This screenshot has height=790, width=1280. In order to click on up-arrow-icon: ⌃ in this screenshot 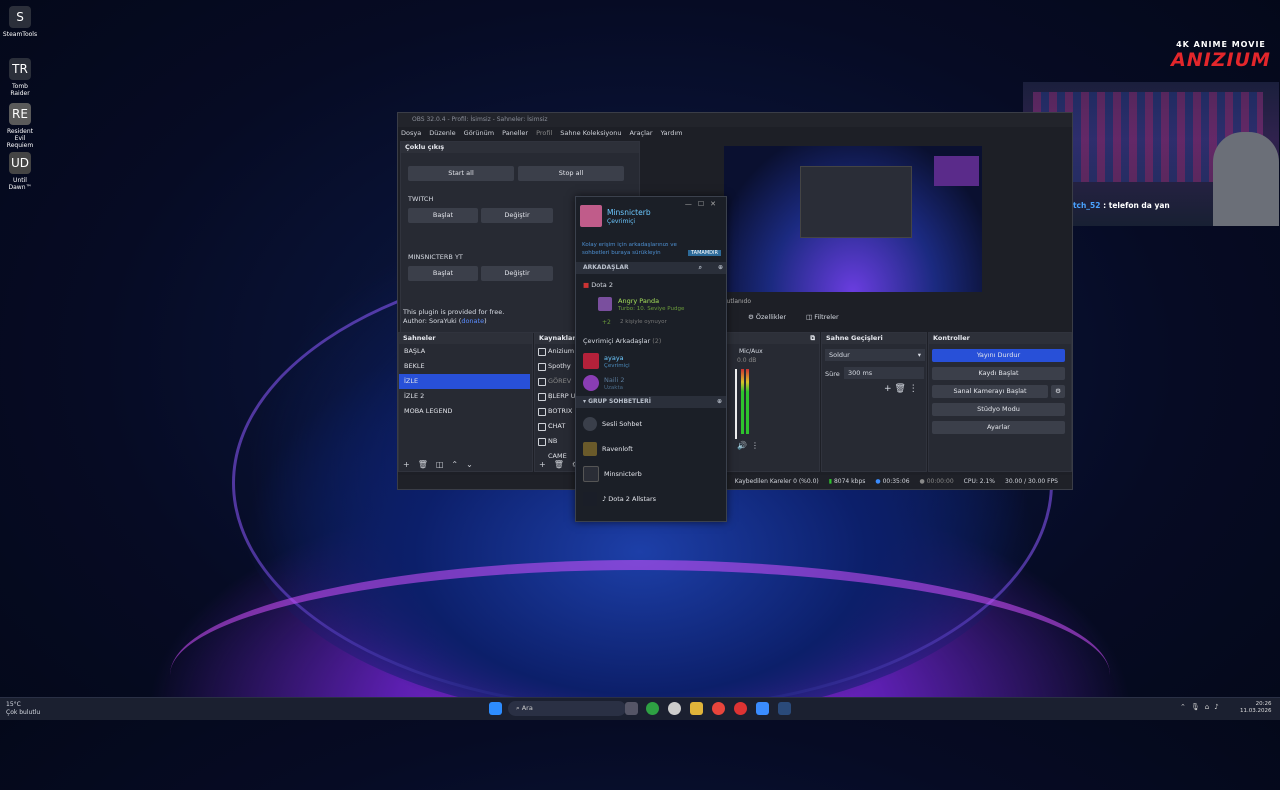, I will do `click(454, 464)`.